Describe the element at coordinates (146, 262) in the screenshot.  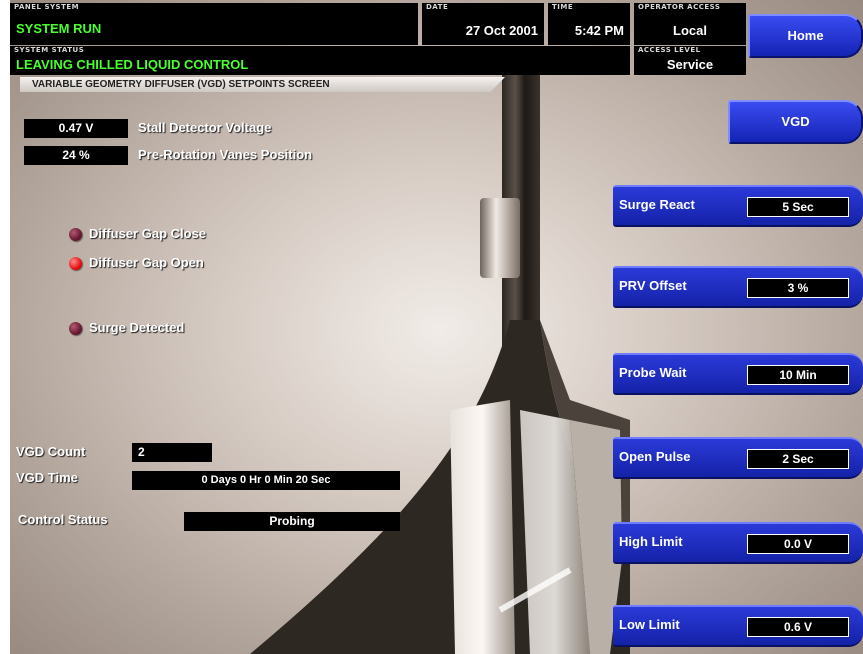
I see `gap-open-label: Diffuser Gap Open` at that location.